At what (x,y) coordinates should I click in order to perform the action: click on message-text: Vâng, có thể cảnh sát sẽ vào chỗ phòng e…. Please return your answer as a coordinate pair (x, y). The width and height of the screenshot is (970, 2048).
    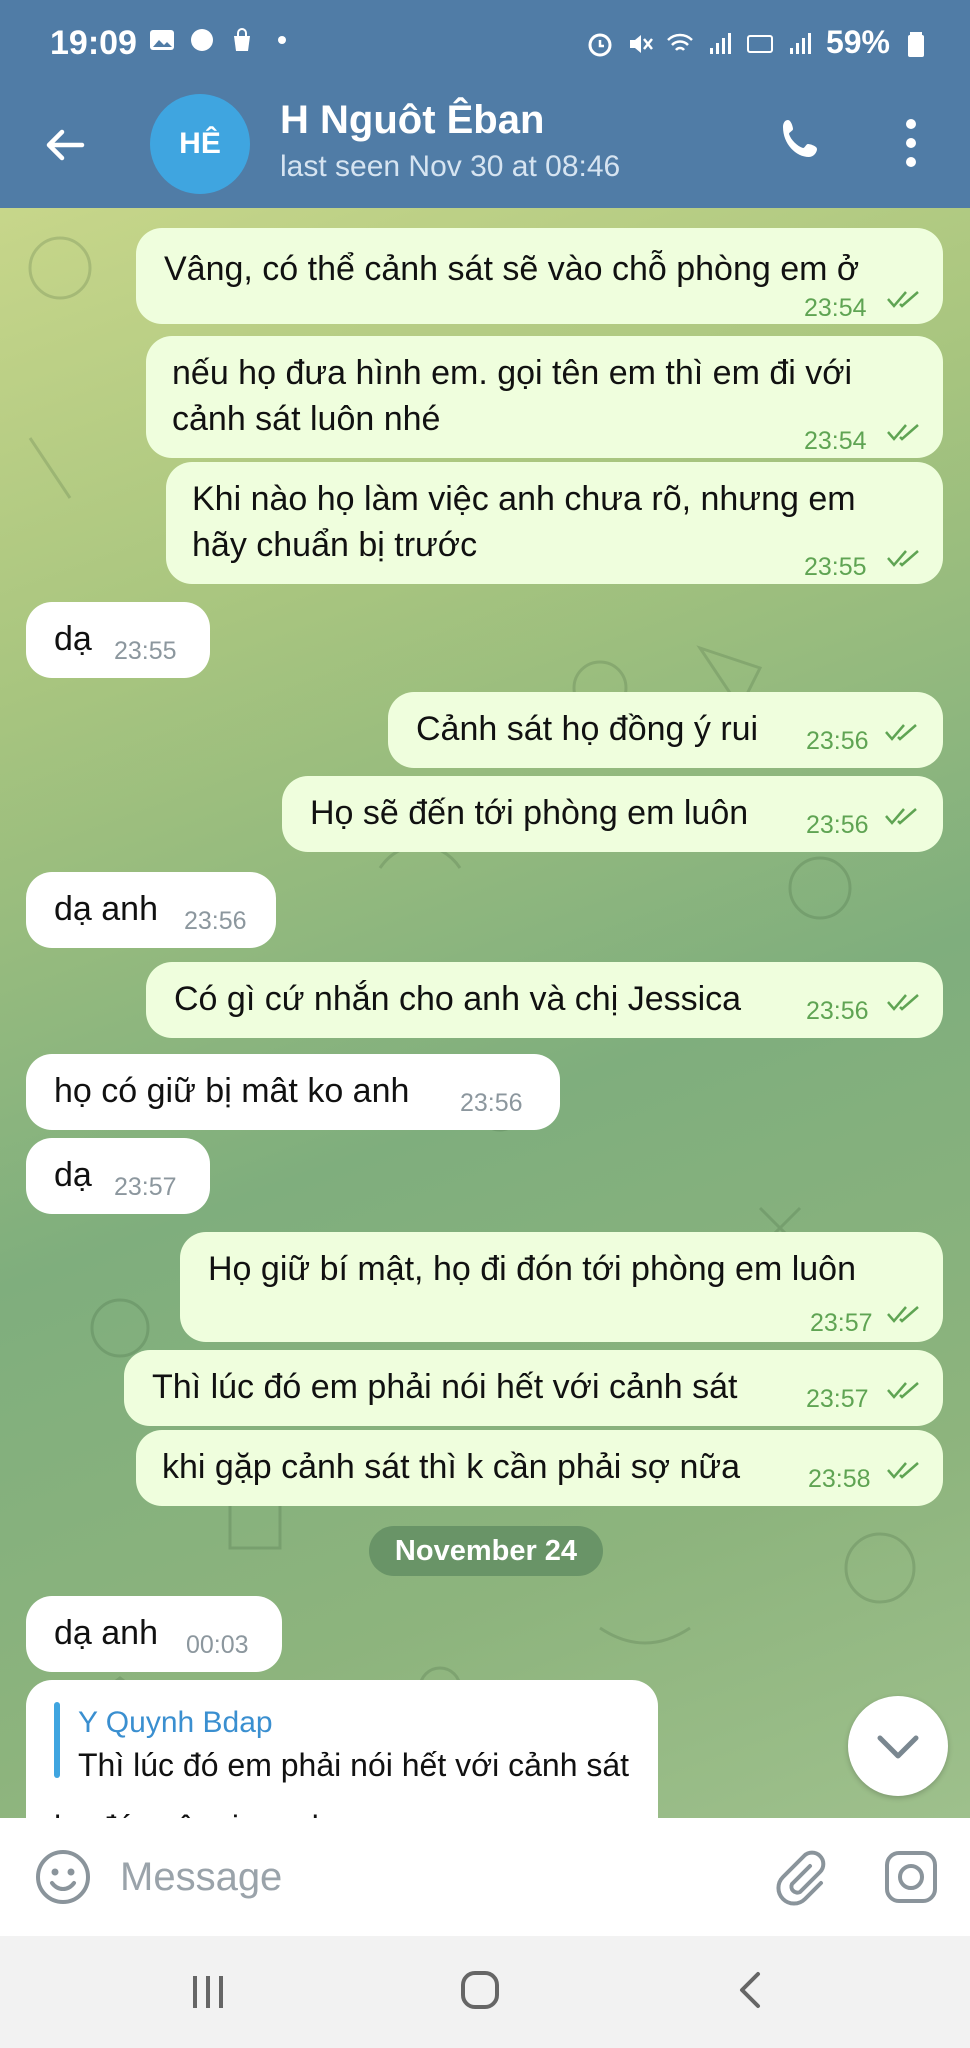
    Looking at the image, I should click on (512, 269).